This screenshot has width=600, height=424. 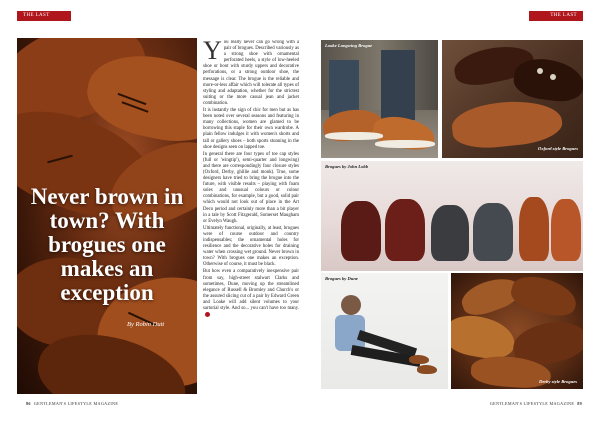 What do you see at coordinates (212, 52) in the screenshot?
I see `drop-cap: Y` at bounding box center [212, 52].